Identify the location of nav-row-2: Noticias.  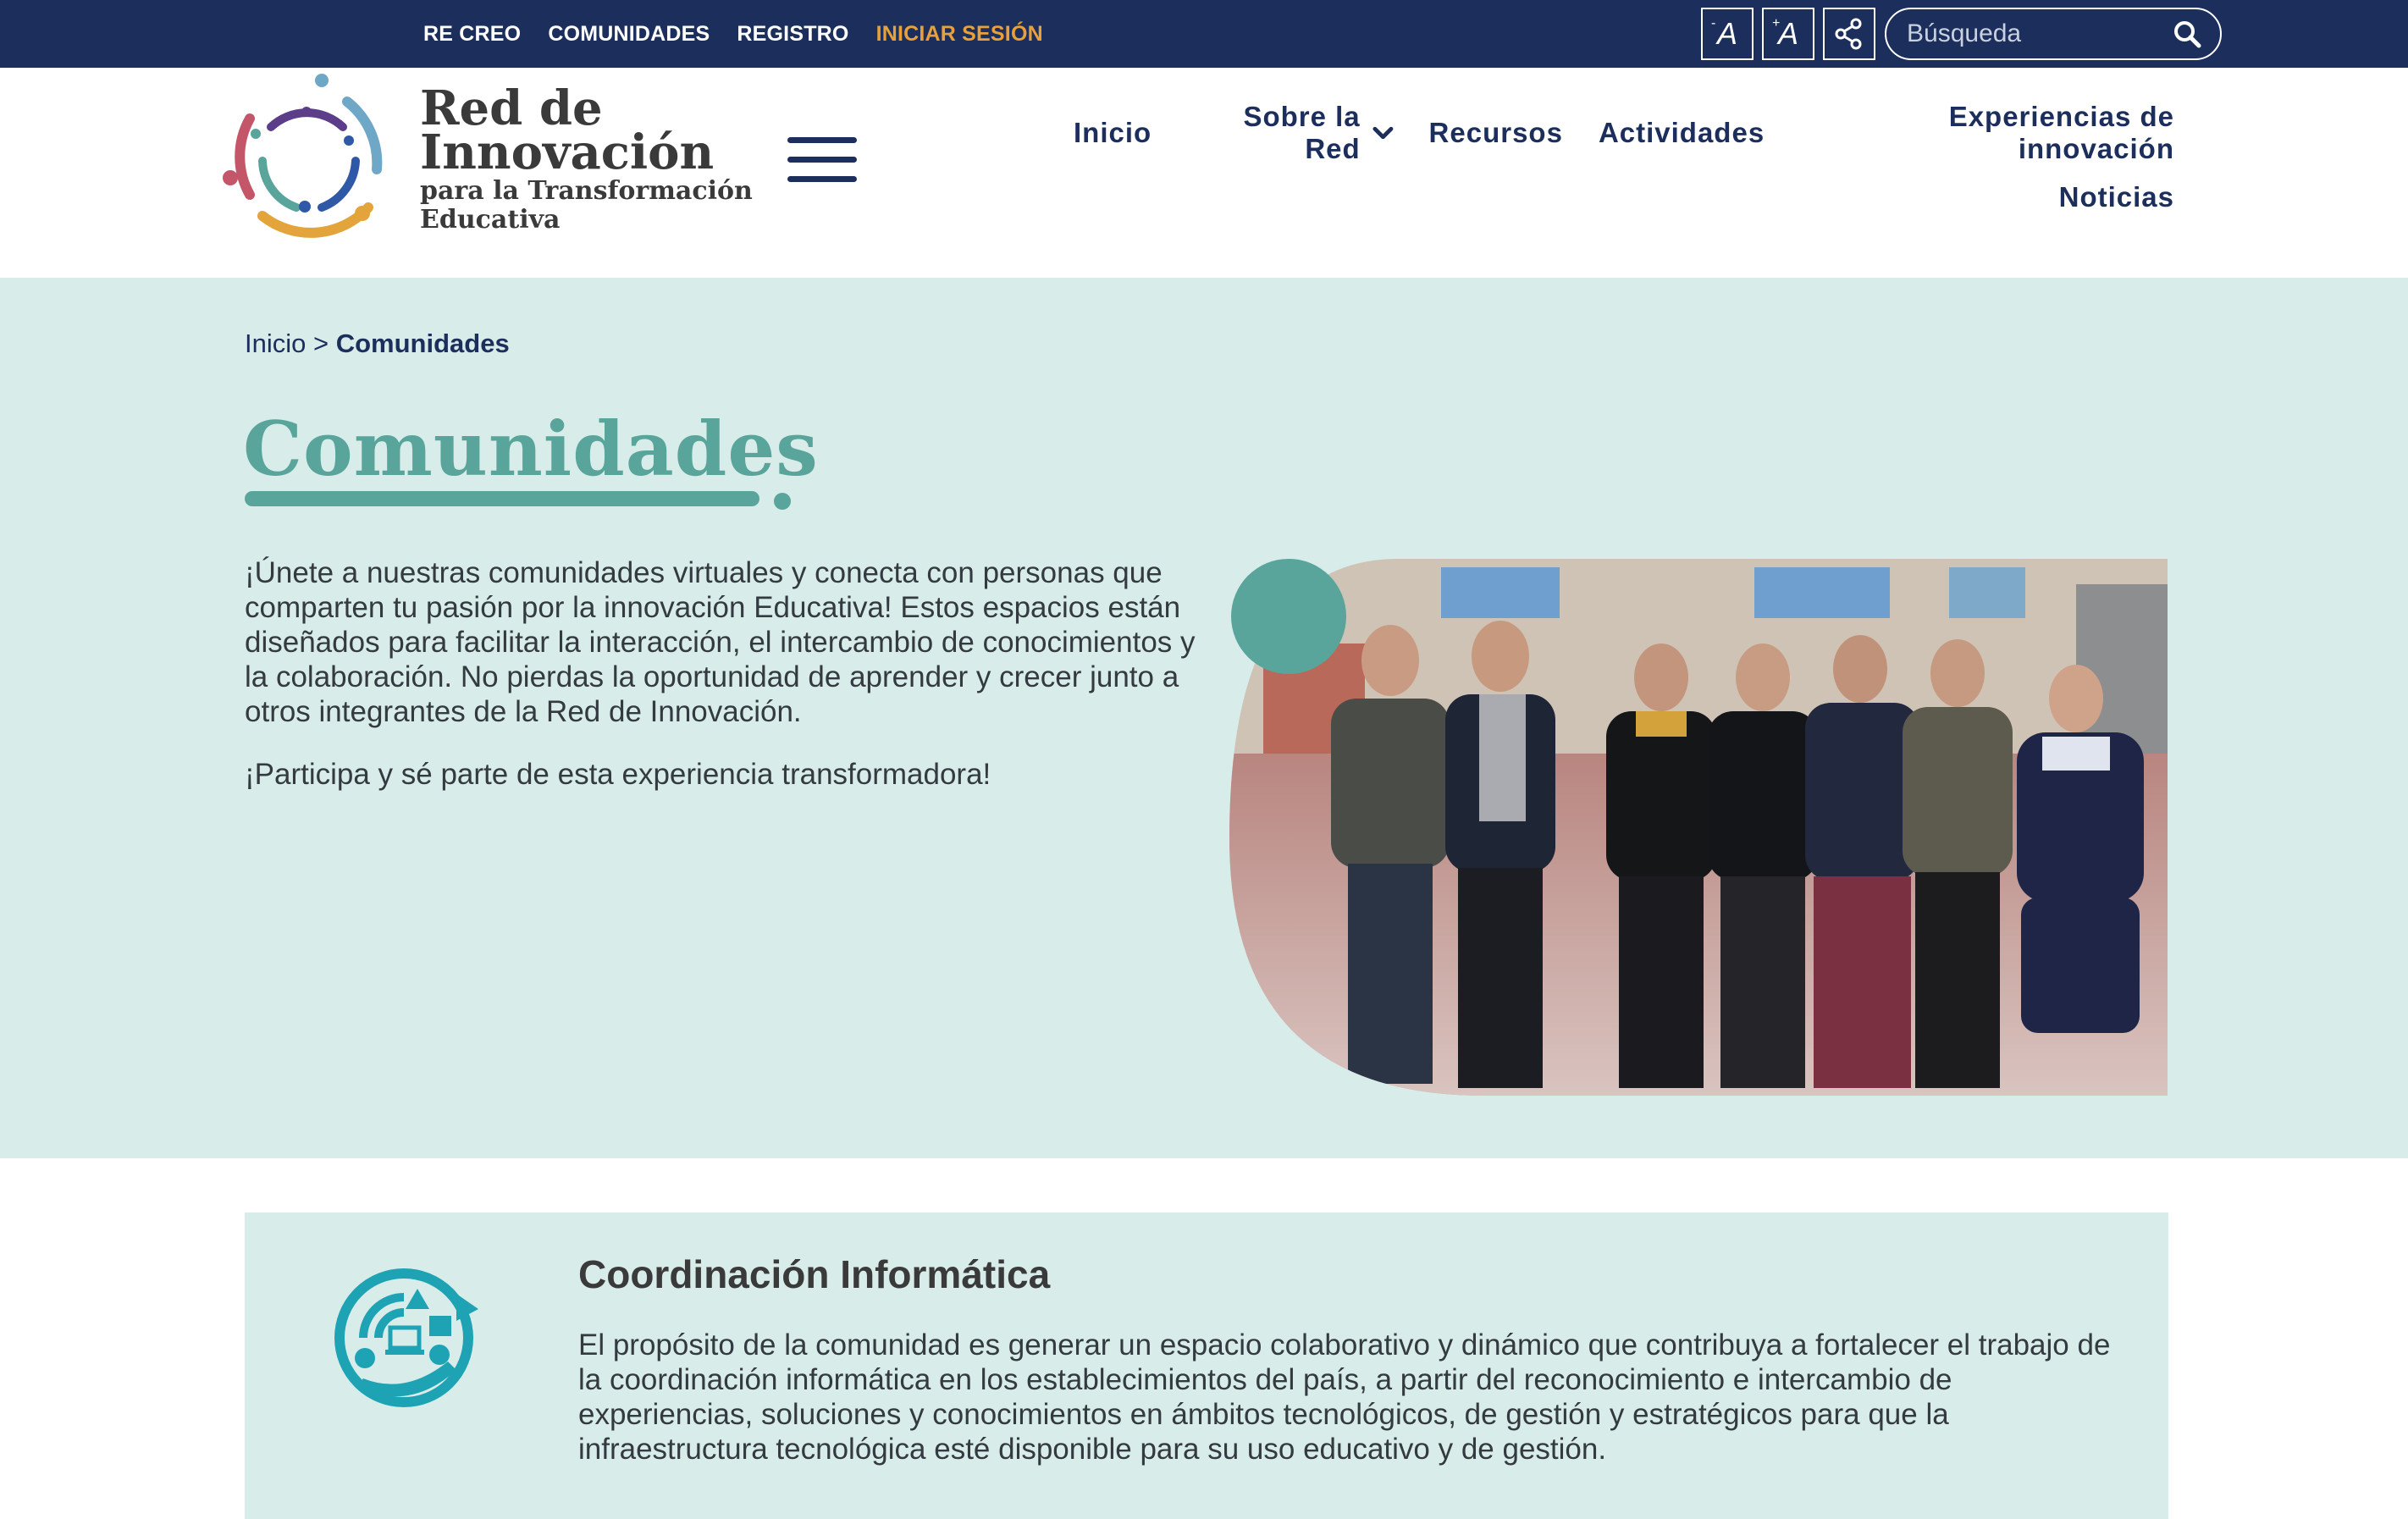
(1624, 197).